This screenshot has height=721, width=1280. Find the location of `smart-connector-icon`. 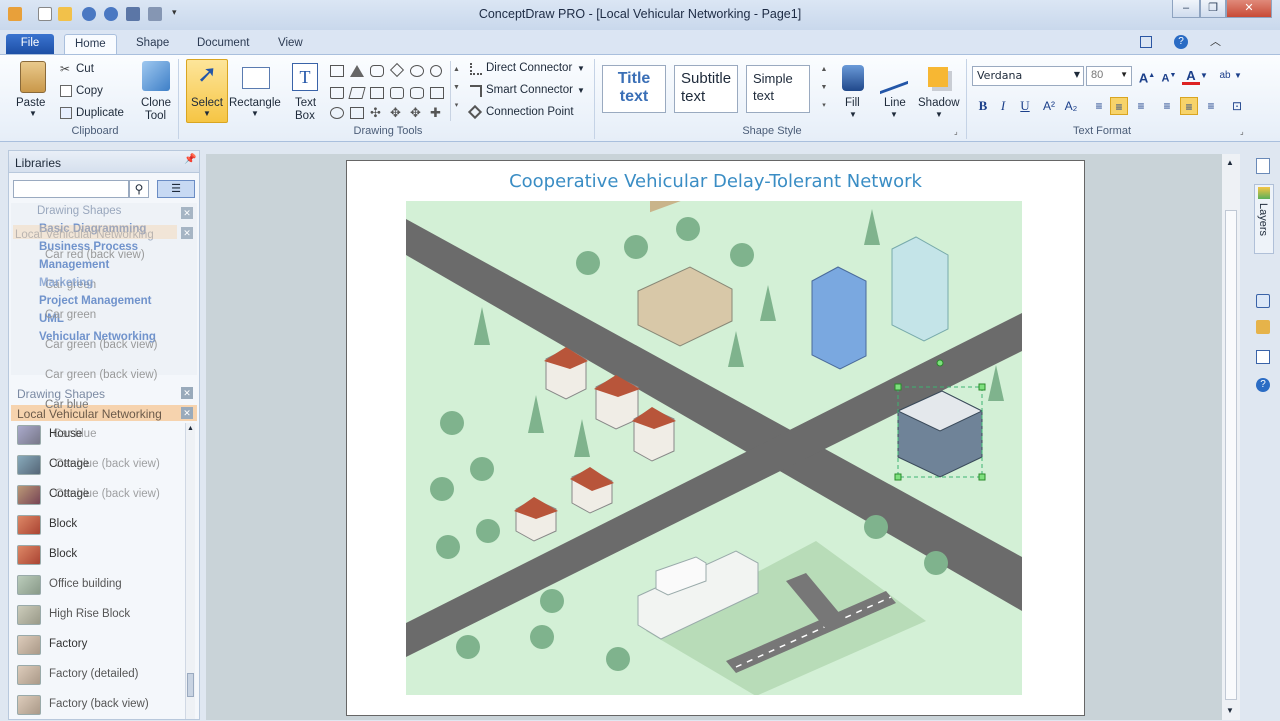

smart-connector-icon is located at coordinates (476, 91).